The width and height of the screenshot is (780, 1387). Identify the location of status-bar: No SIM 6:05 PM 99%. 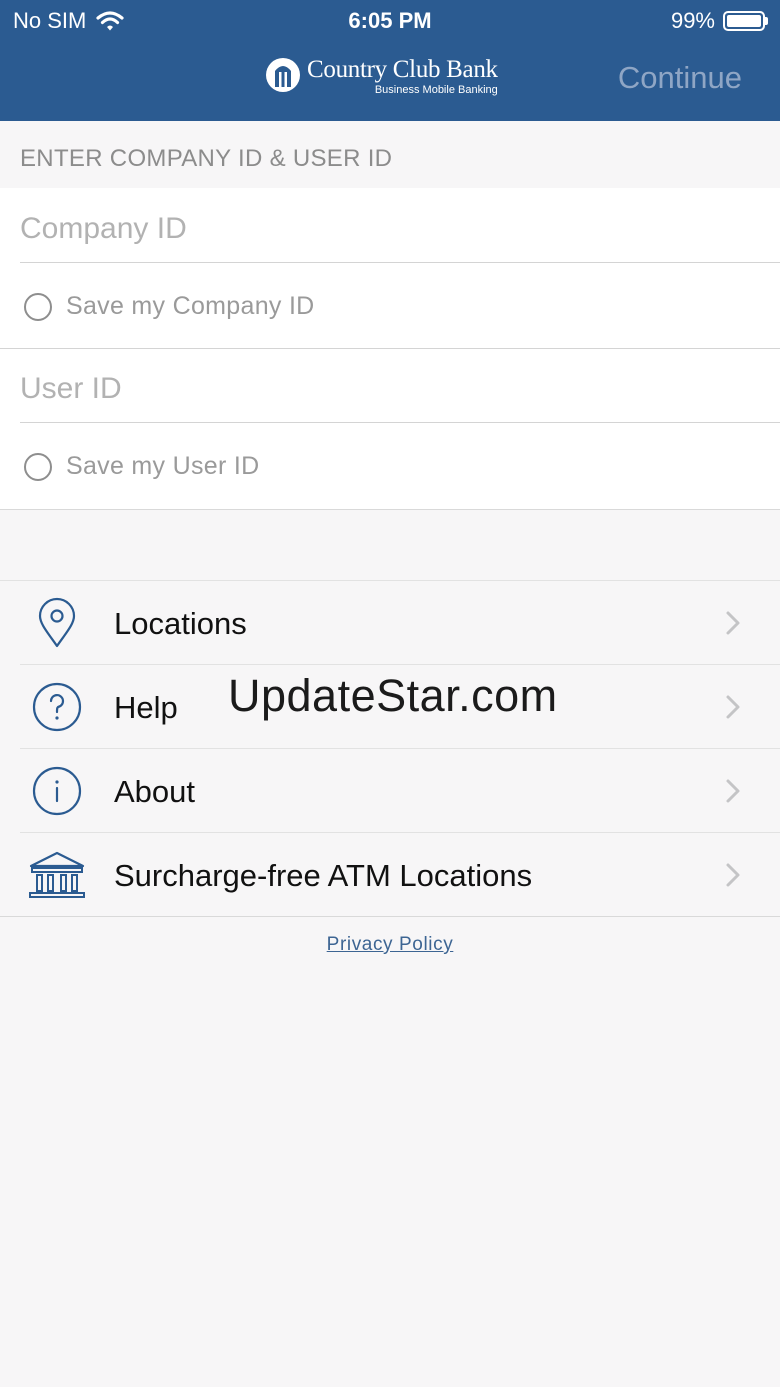
(390, 20).